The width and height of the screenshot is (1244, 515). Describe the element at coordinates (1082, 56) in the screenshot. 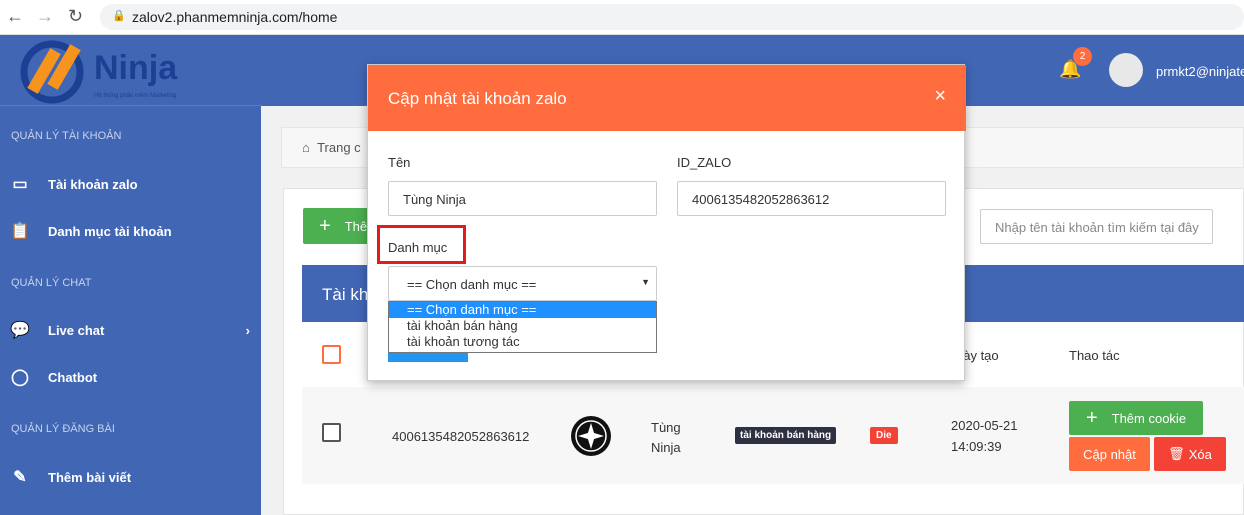

I see `notification-badge: 2` at that location.